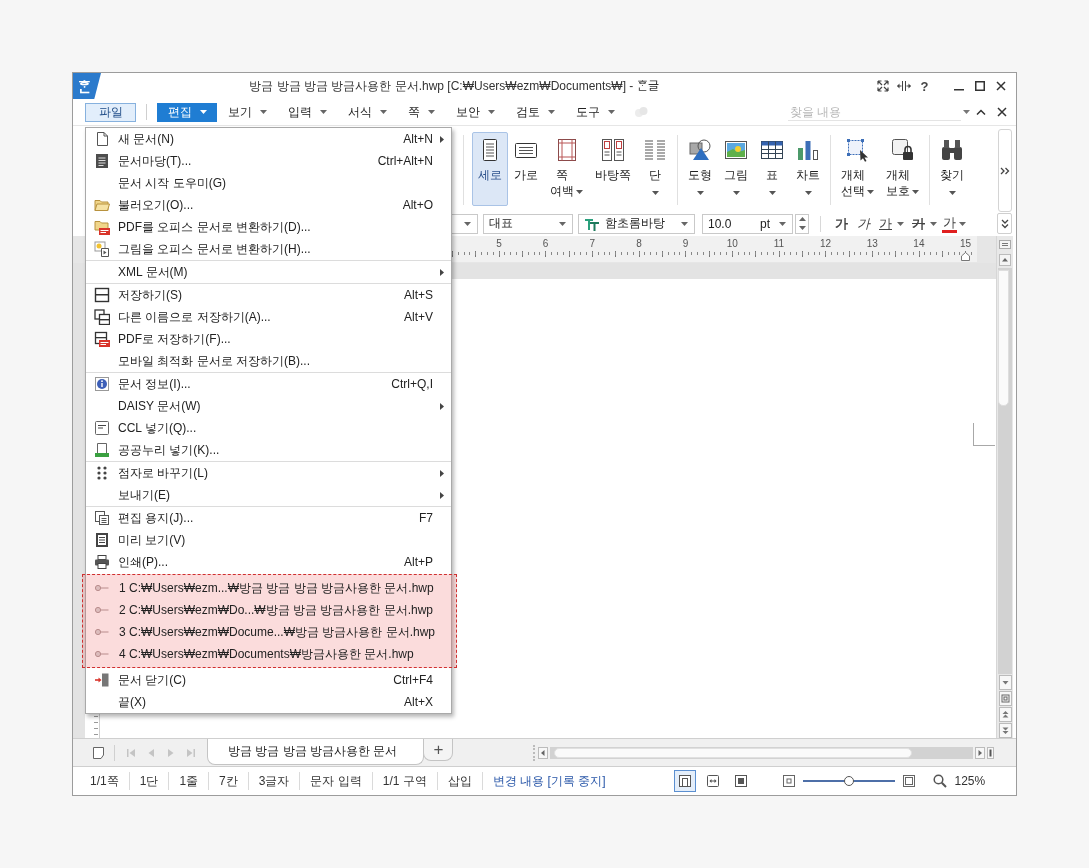 This screenshot has height=868, width=1089. What do you see at coordinates (857, 169) in the screenshot?
I see `ribbon-button: 개체 선택` at bounding box center [857, 169].